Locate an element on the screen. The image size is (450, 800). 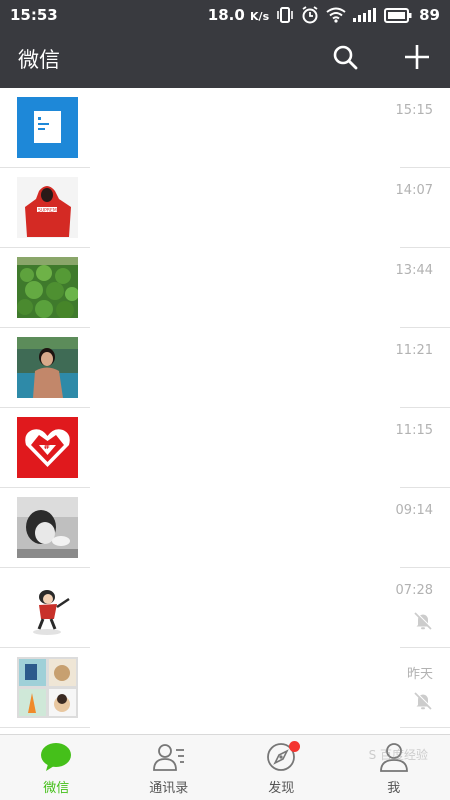
chat-list-item: 15:15 is located at coordinates (225, 128).